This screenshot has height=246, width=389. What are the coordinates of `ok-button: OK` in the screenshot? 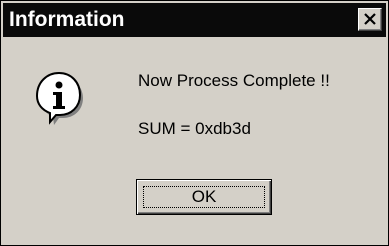 It's located at (204, 197).